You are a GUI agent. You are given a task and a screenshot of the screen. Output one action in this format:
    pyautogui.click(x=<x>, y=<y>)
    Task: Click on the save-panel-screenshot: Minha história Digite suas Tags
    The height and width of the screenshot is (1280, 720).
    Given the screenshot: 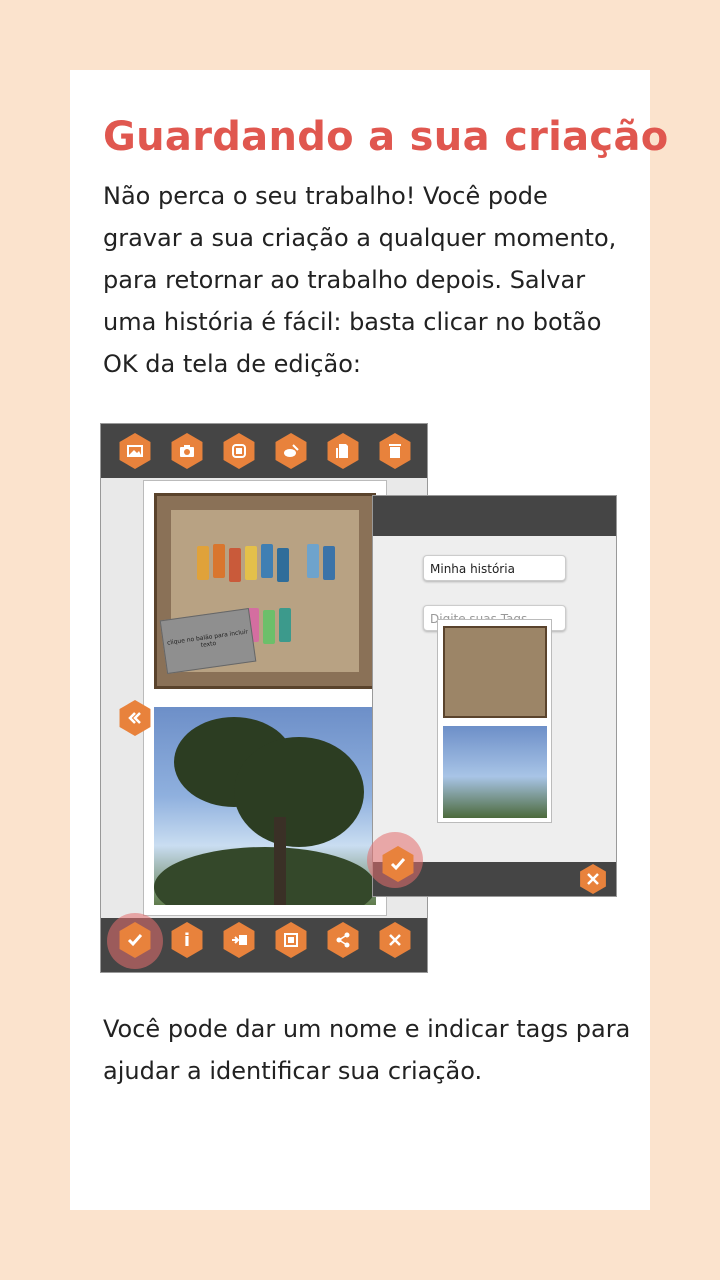 What is the action you would take?
    pyautogui.click(x=492, y=696)
    